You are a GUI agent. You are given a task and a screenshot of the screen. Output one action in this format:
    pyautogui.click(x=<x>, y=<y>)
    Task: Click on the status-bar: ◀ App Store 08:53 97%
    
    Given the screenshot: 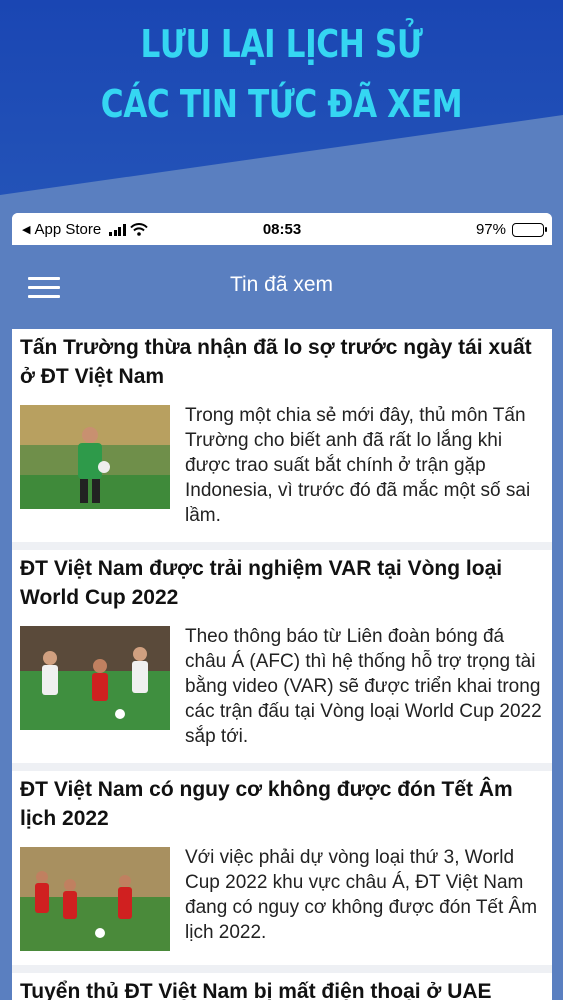 What is the action you would take?
    pyautogui.click(x=282, y=229)
    